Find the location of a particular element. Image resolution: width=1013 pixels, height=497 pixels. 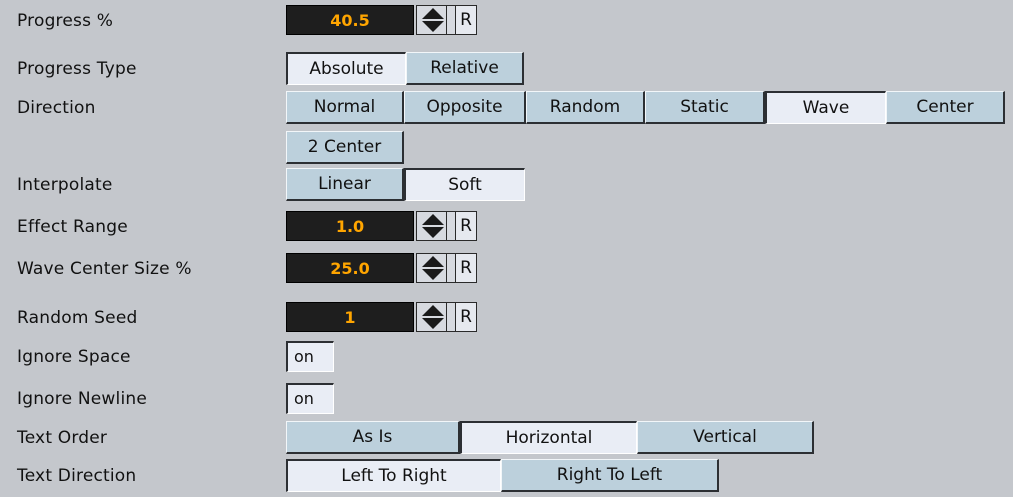

progress-reset-button: R is located at coordinates (466, 20).